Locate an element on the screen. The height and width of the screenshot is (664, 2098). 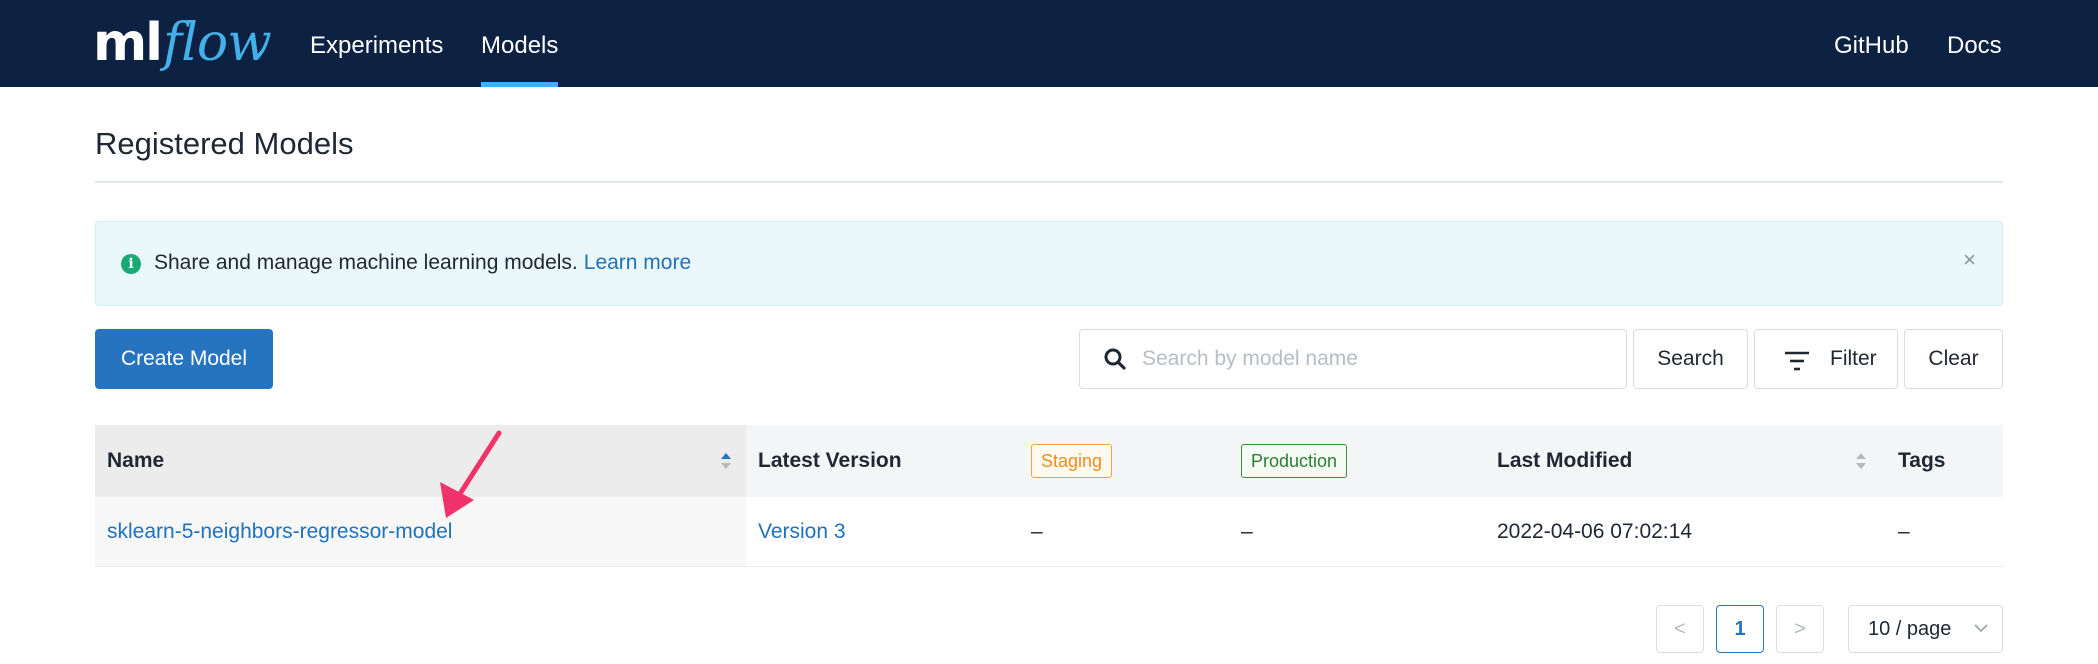
staging-cell: – is located at coordinates (1037, 531).